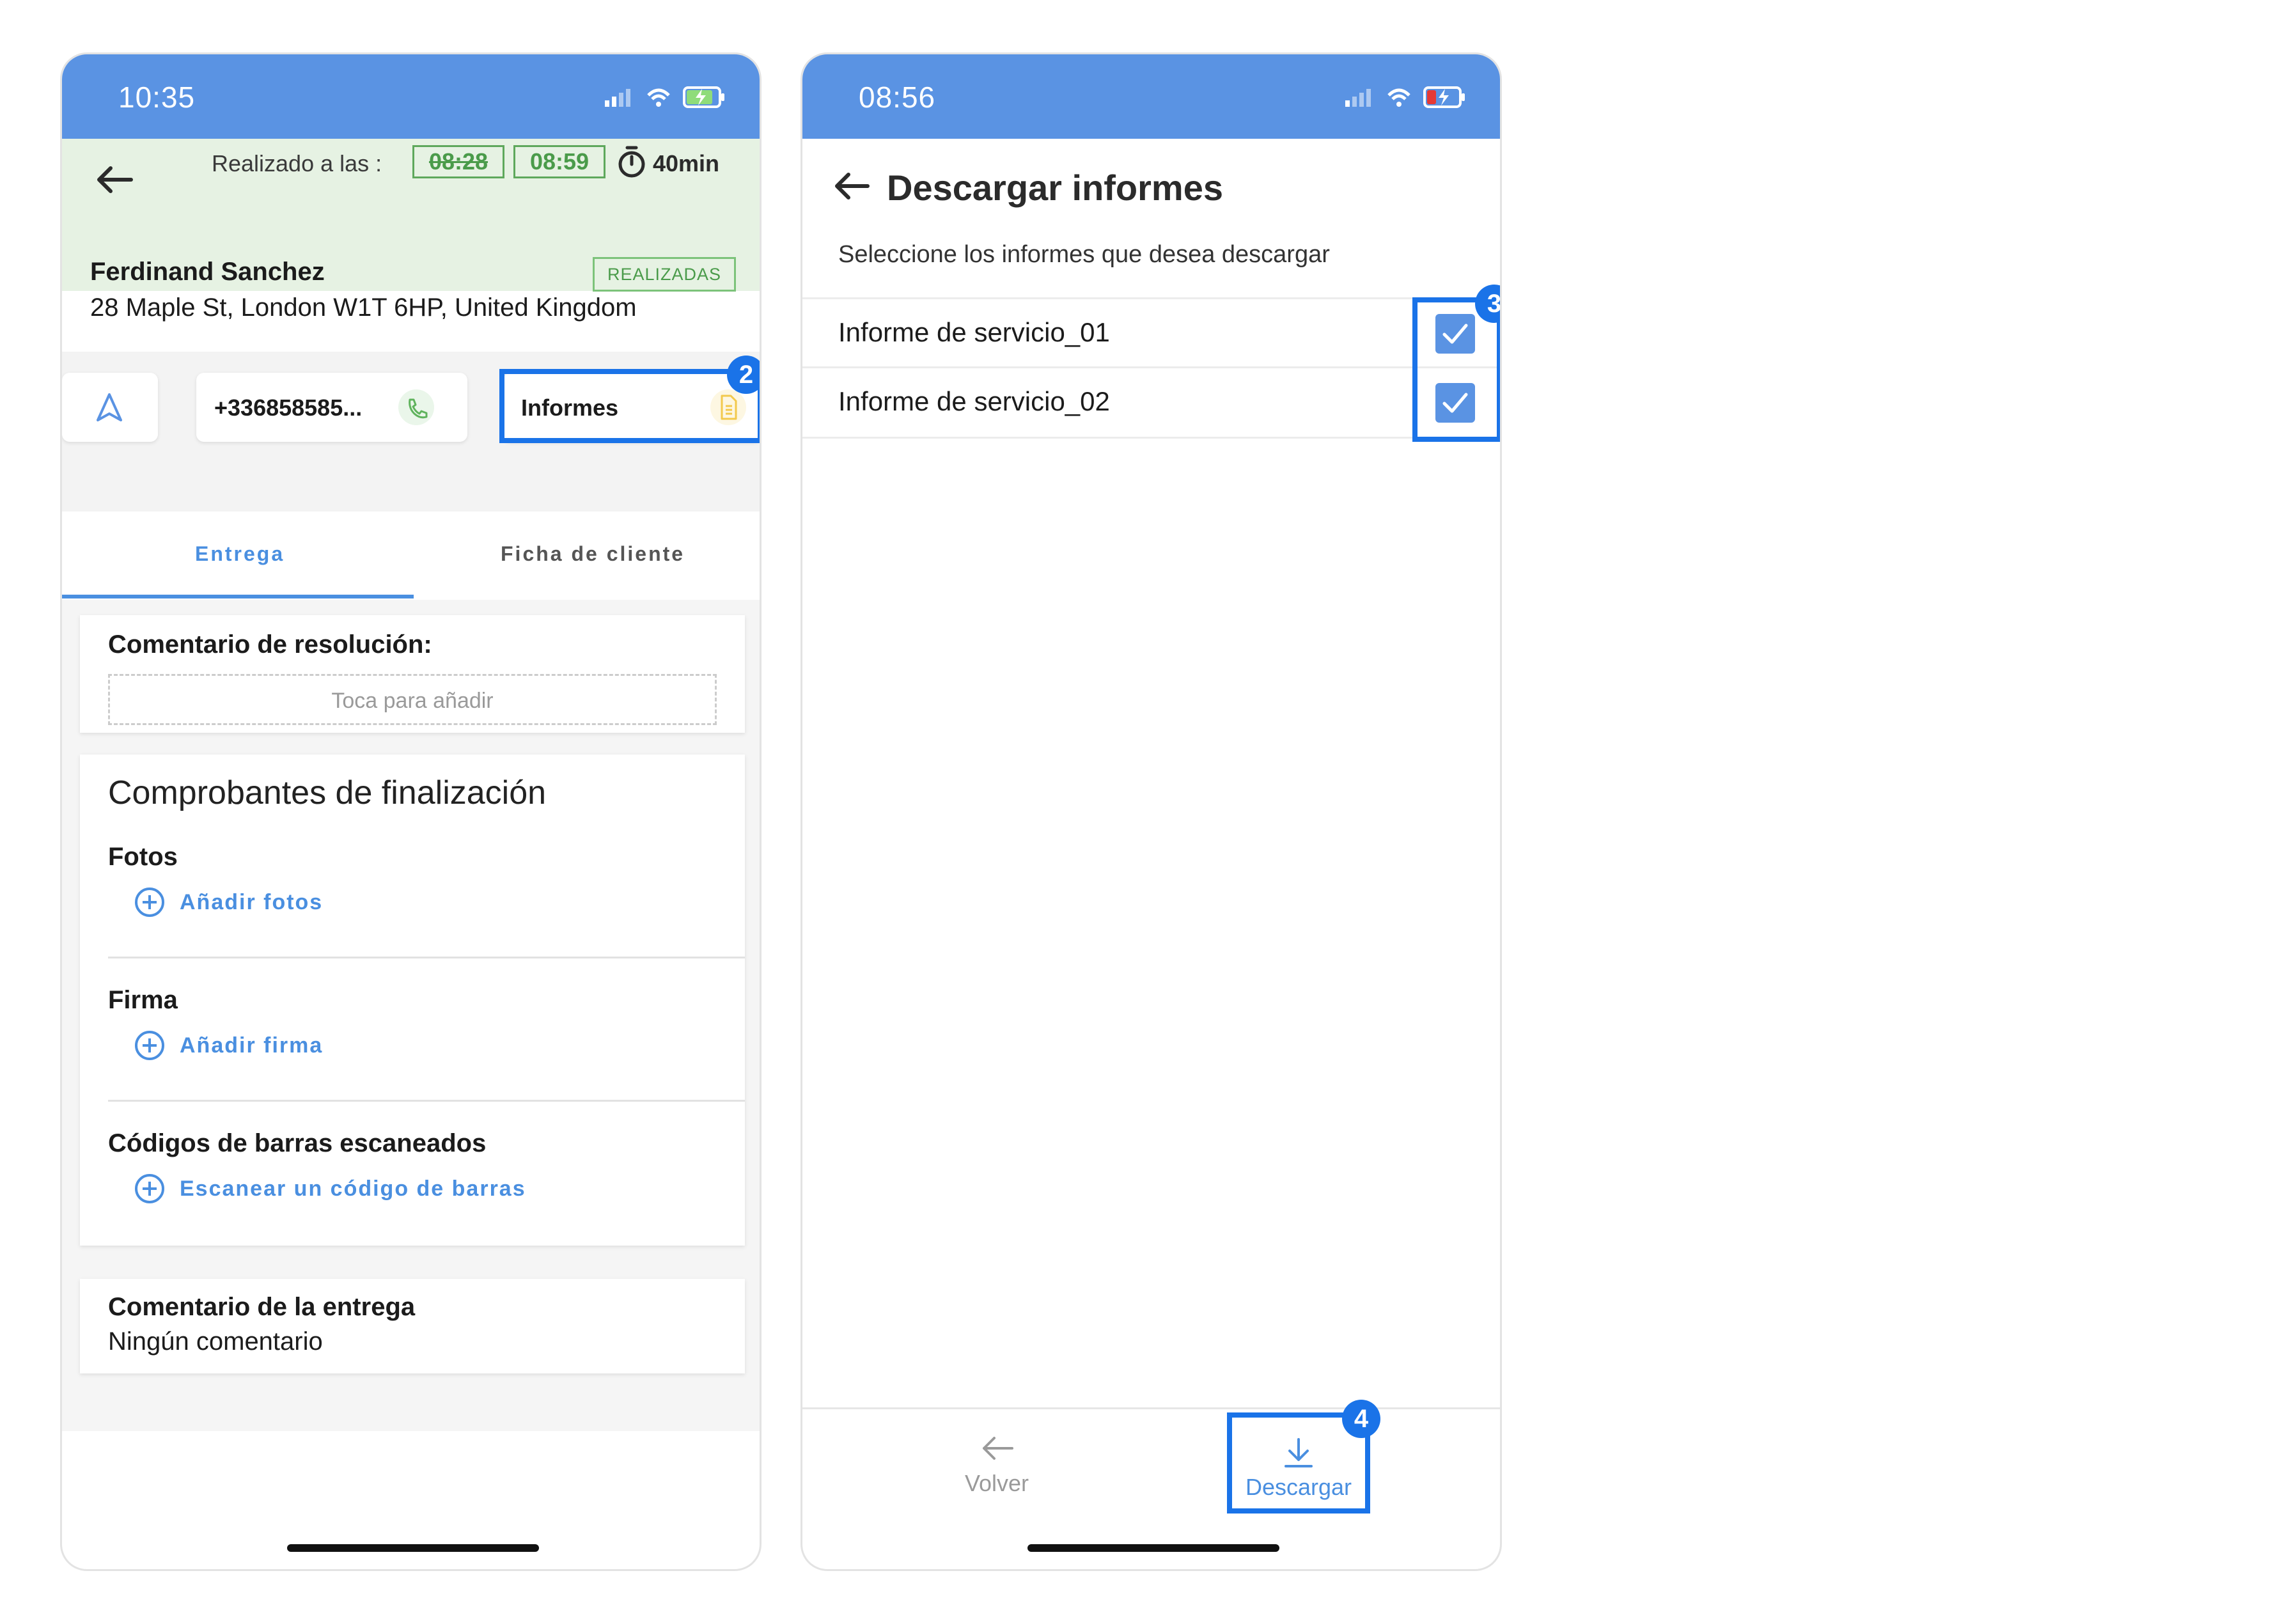  Describe the element at coordinates (238, 596) in the screenshot. I see `tab-indicator` at that location.